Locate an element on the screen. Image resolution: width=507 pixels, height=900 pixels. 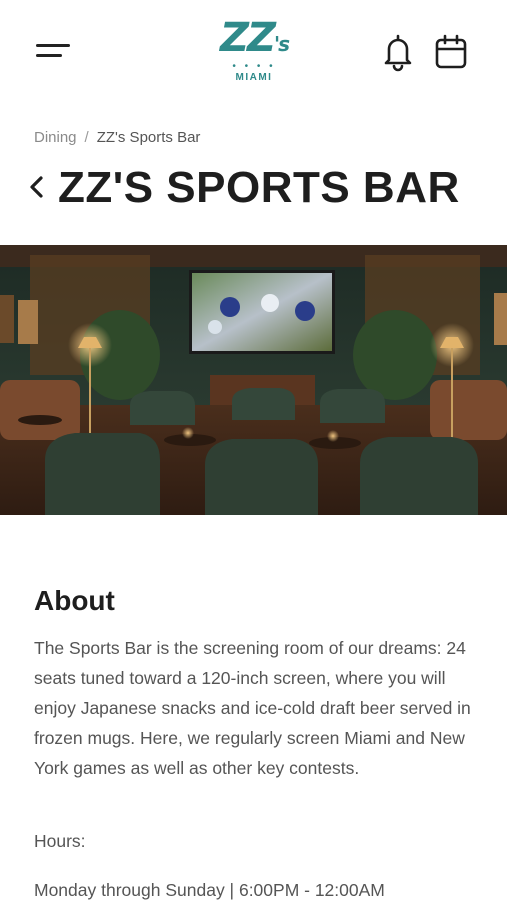
logo-mark: ZZ's is located at coordinates (254, 38).